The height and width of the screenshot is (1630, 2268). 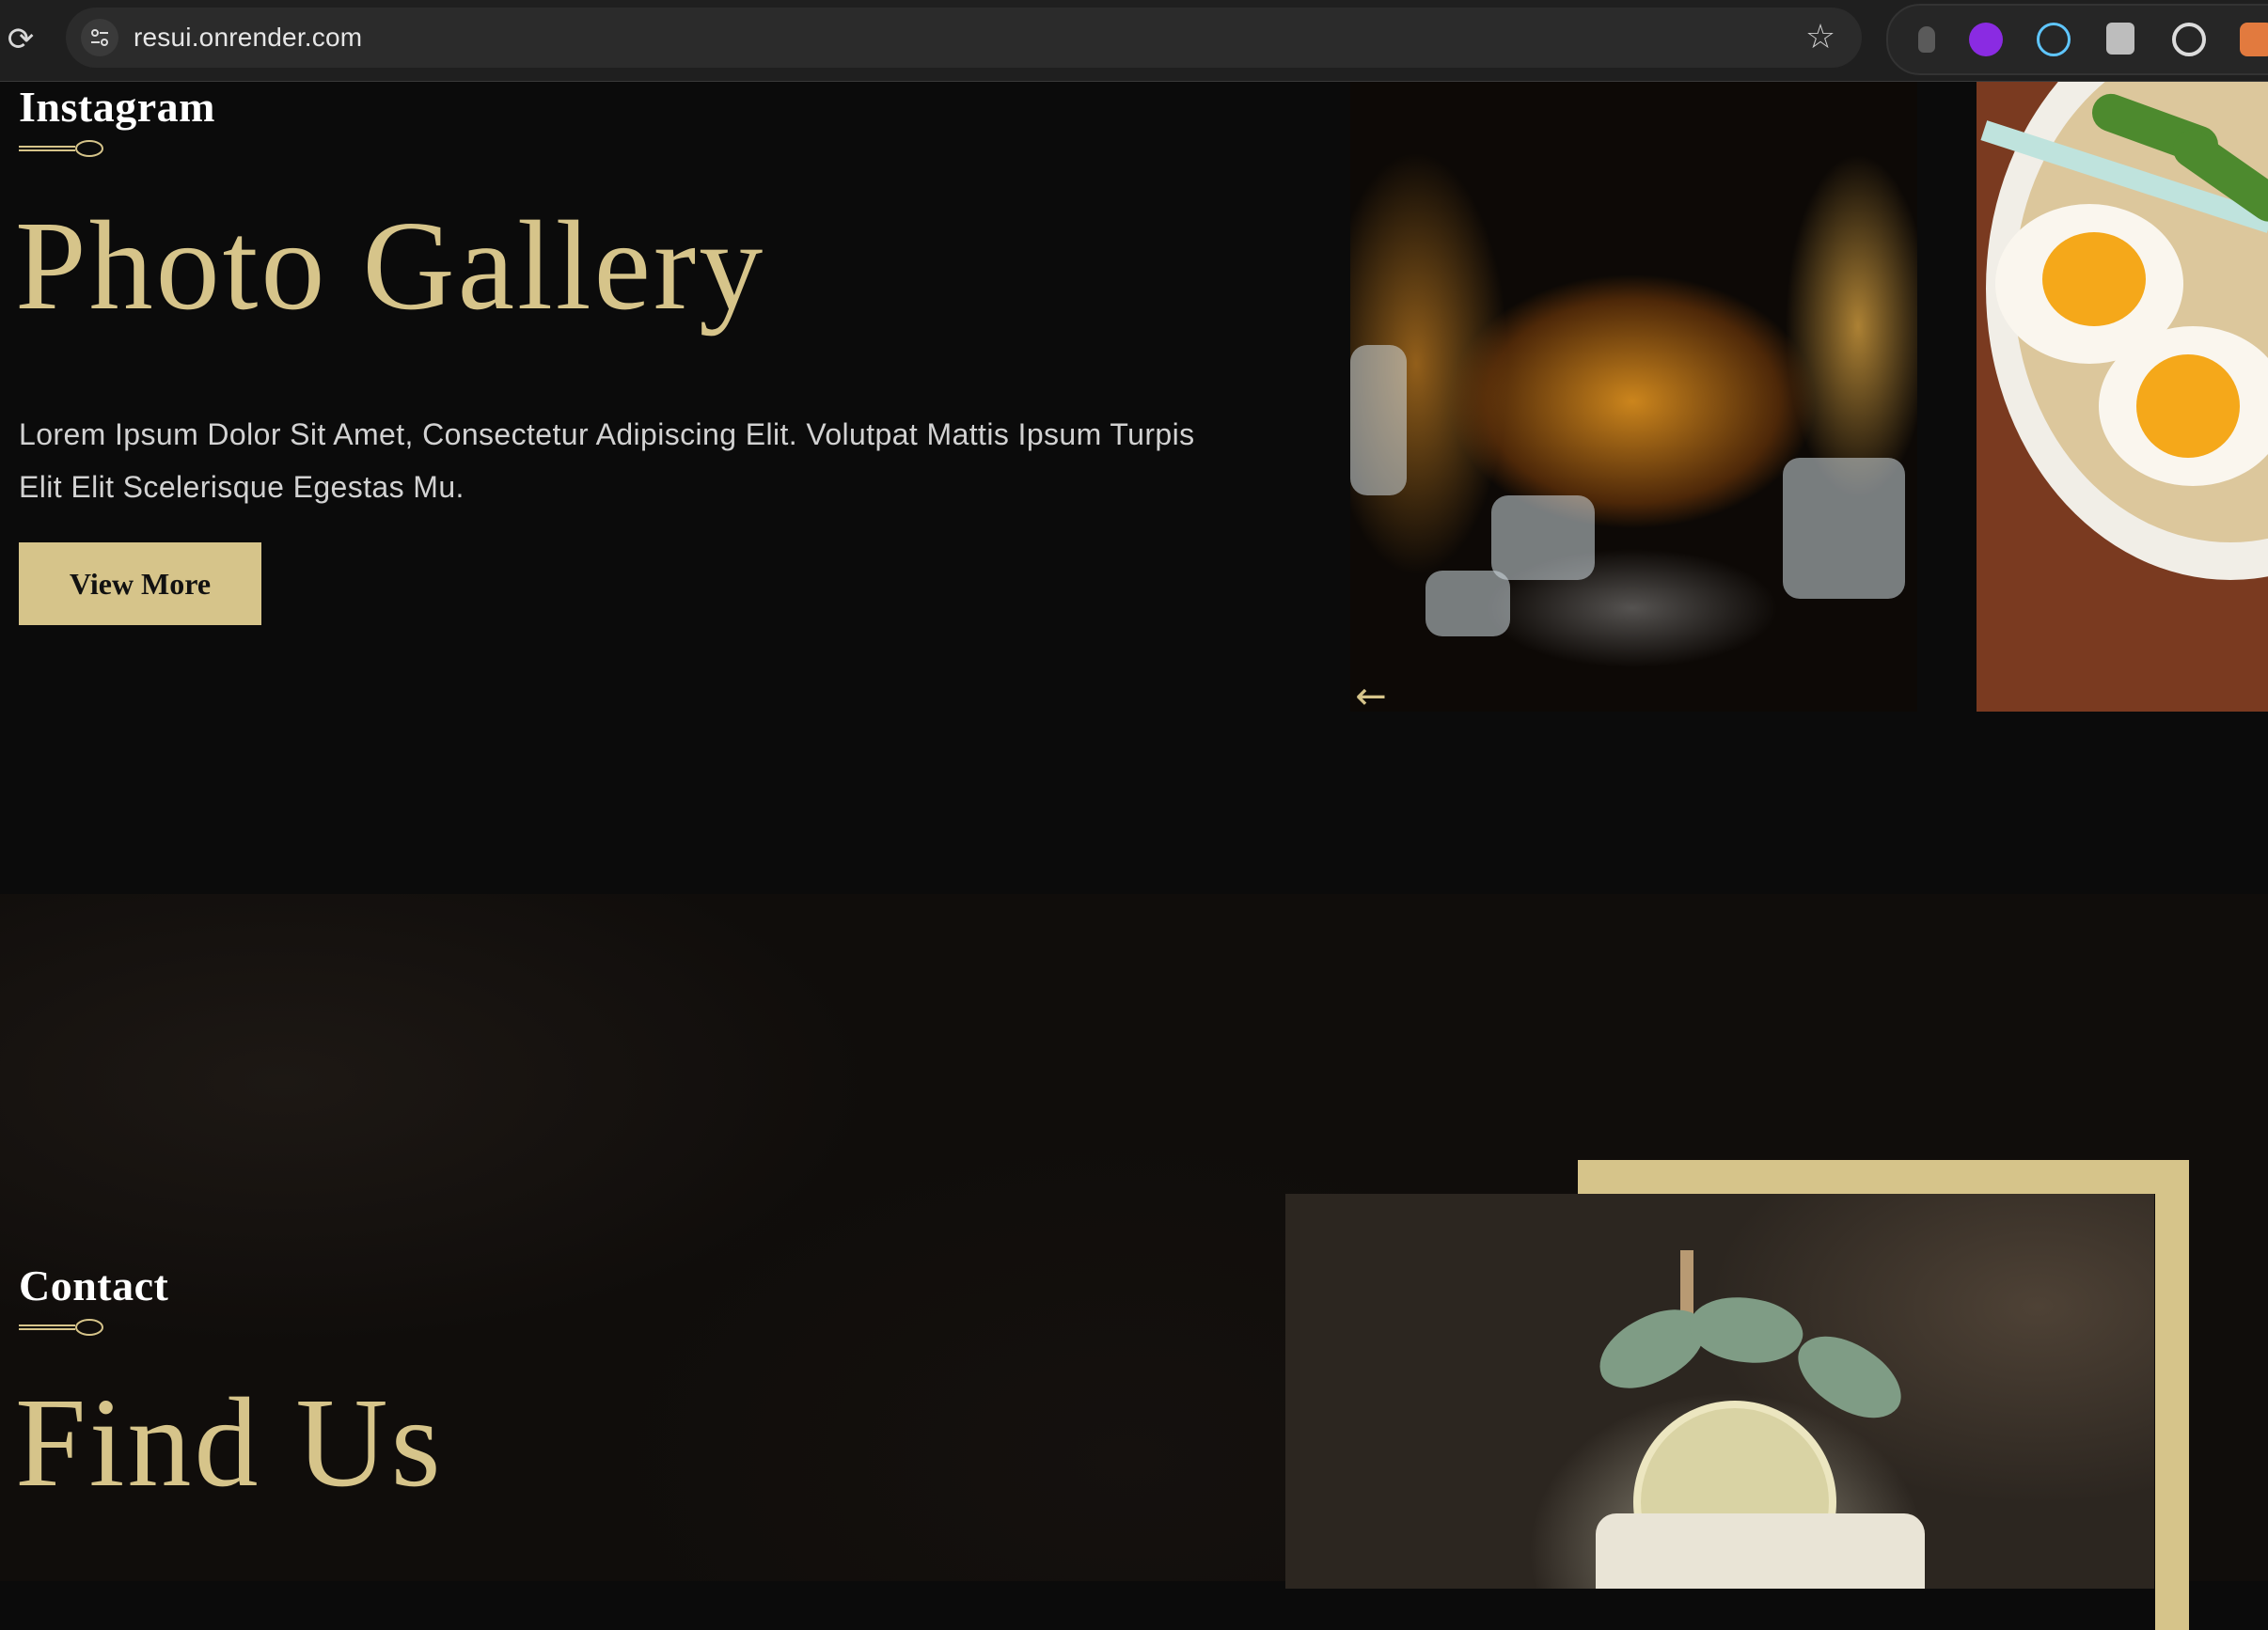 I want to click on url-text: resui.onrender.com, so click(x=248, y=38).